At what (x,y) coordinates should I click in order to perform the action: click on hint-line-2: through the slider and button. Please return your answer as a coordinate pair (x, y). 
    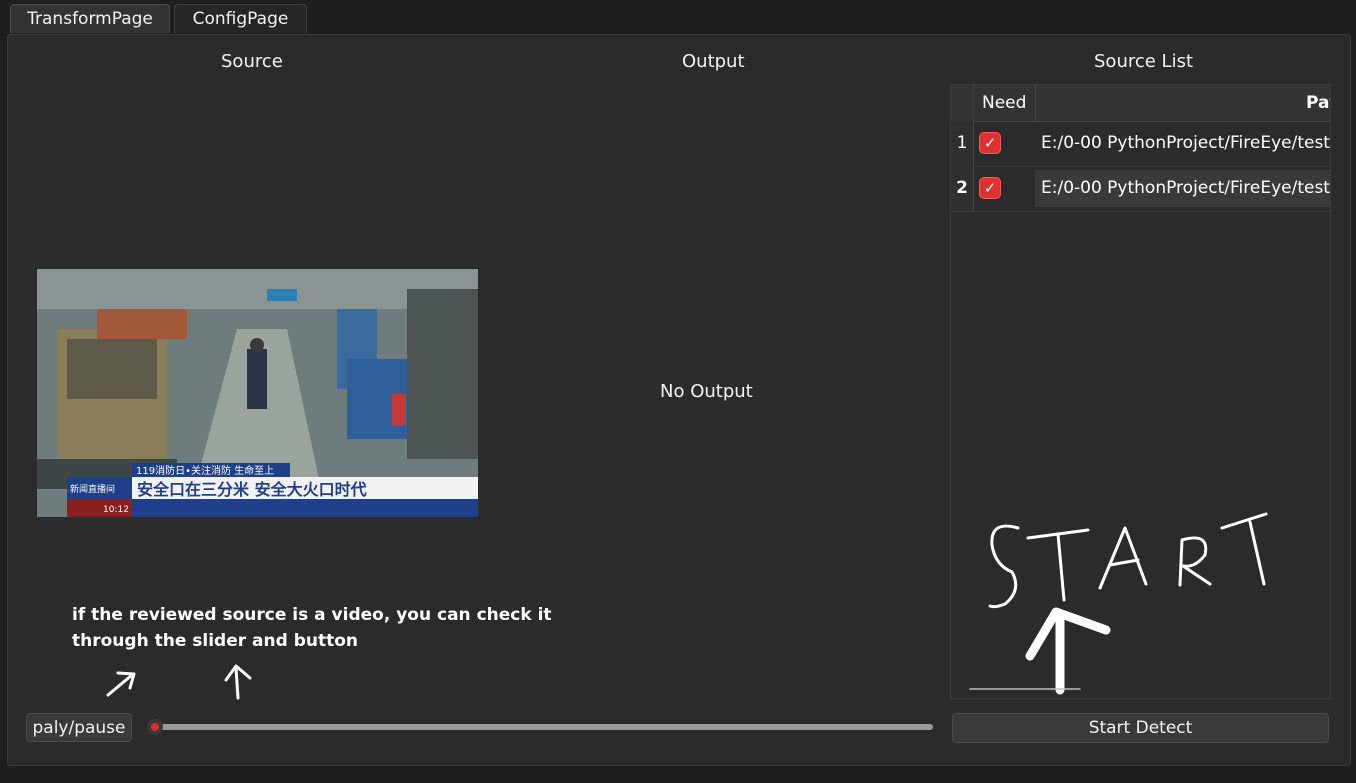
    Looking at the image, I should click on (215, 641).